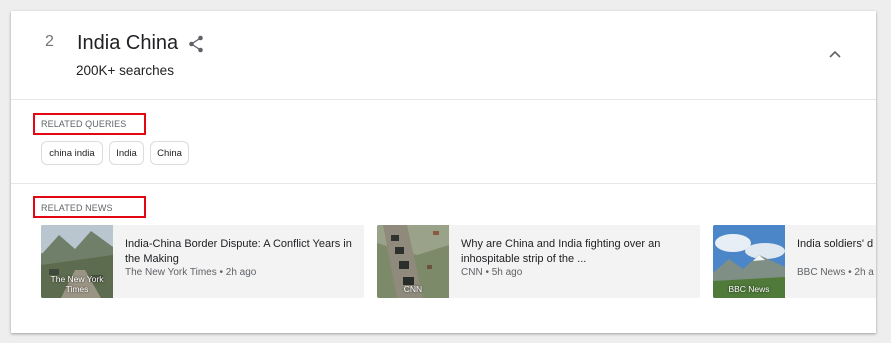 The height and width of the screenshot is (343, 891). Describe the element at coordinates (413, 289) in the screenshot. I see `news-thumb-caption: CNN` at that location.